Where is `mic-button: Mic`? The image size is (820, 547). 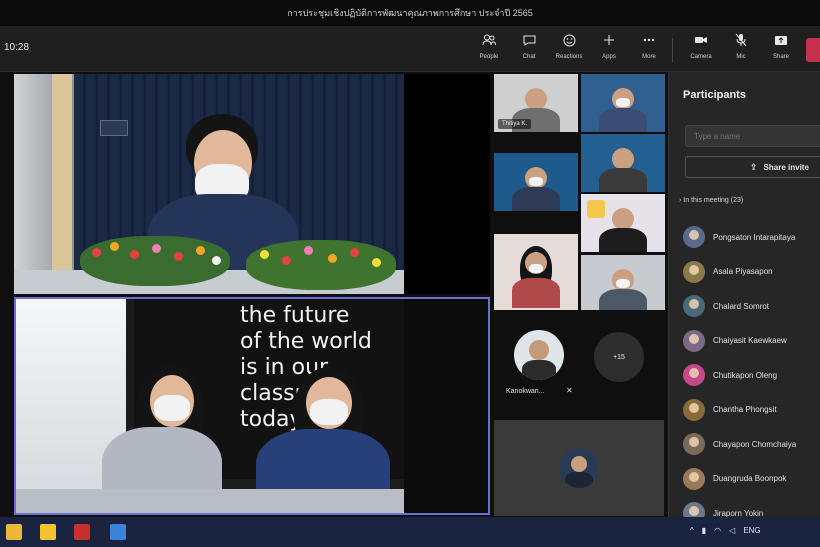
mic-button: Mic is located at coordinates (741, 49).